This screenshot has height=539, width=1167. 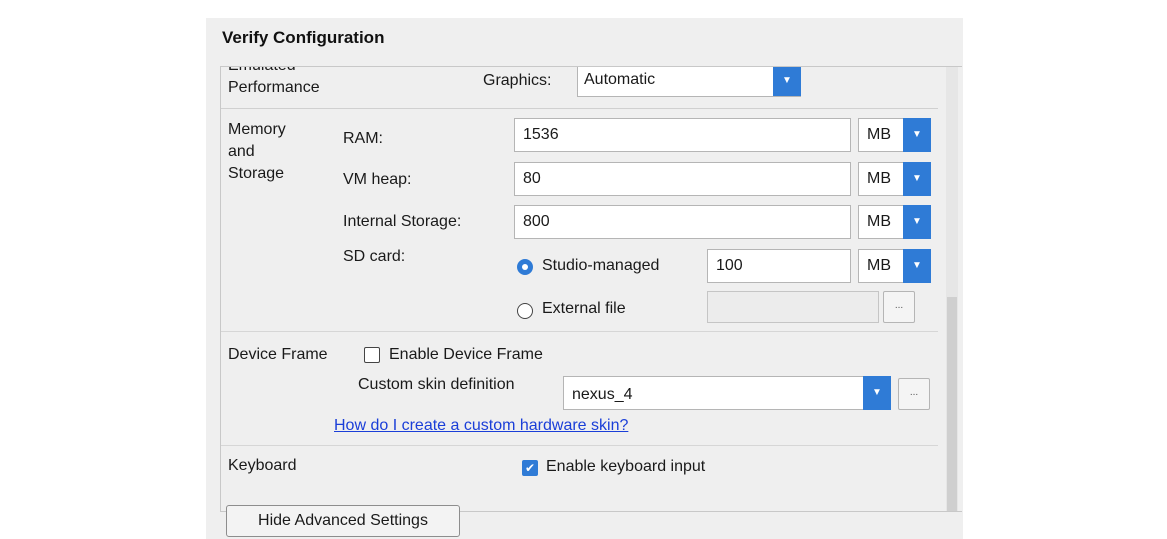 What do you see at coordinates (256, 173) in the screenshot?
I see `memory-label-line3: Storage` at bounding box center [256, 173].